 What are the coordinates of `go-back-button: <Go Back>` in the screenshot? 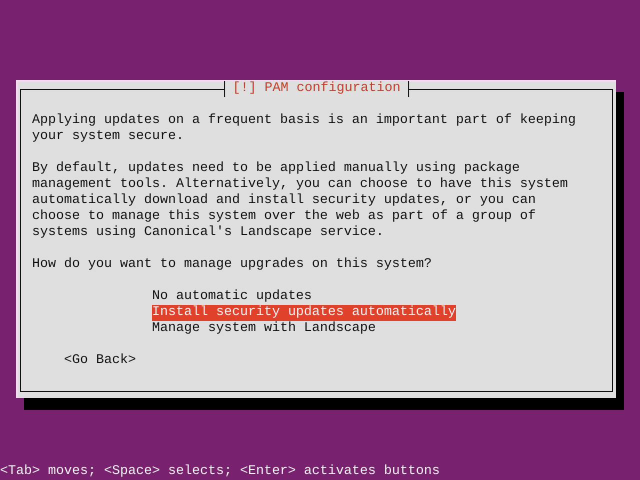 It's located at (100, 361).